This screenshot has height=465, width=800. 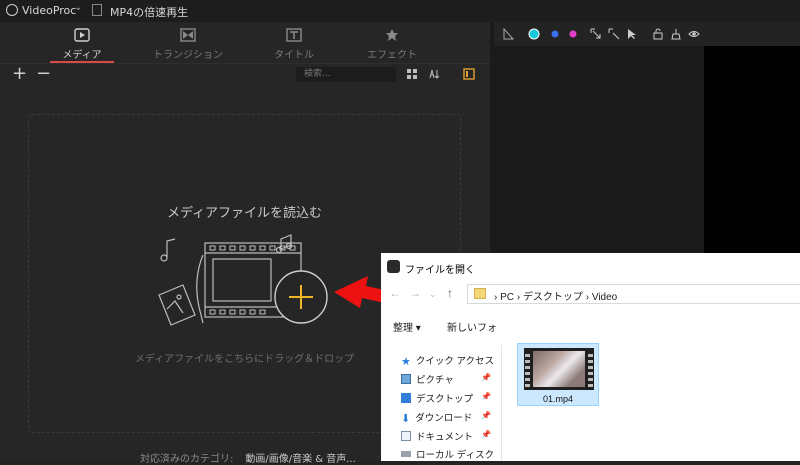 I want to click on select-tool-icon, so click(x=596, y=34).